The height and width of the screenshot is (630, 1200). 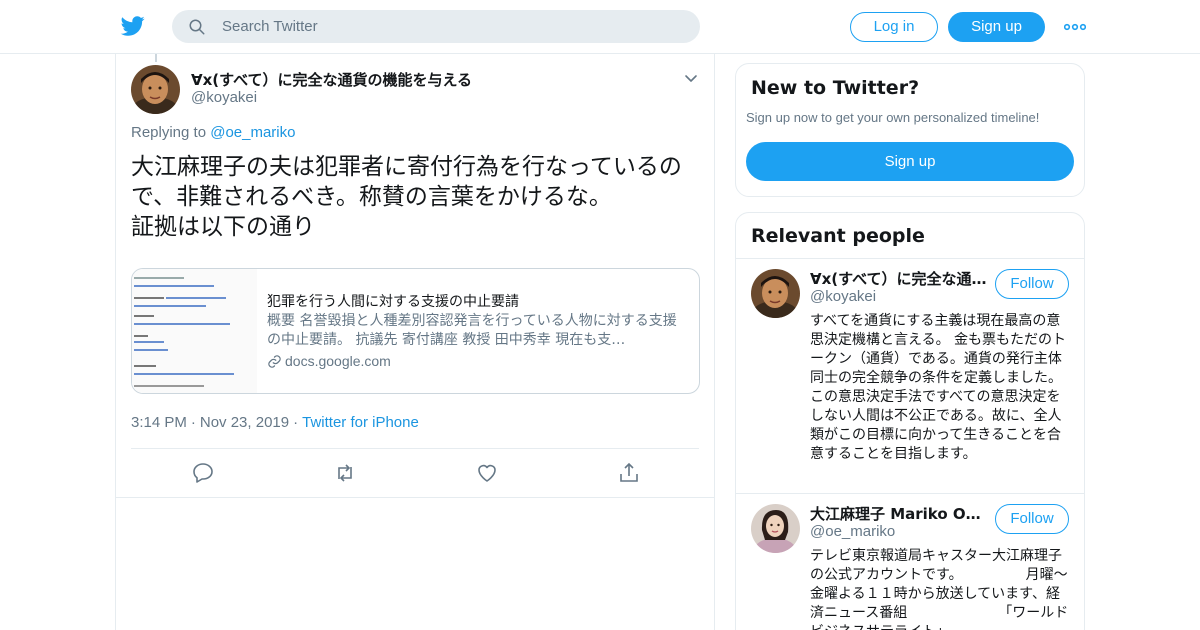 I want to click on tweet-meta: 3:14 PM · Nov 23, 2019 · Twitter for iPhone, so click(x=275, y=422).